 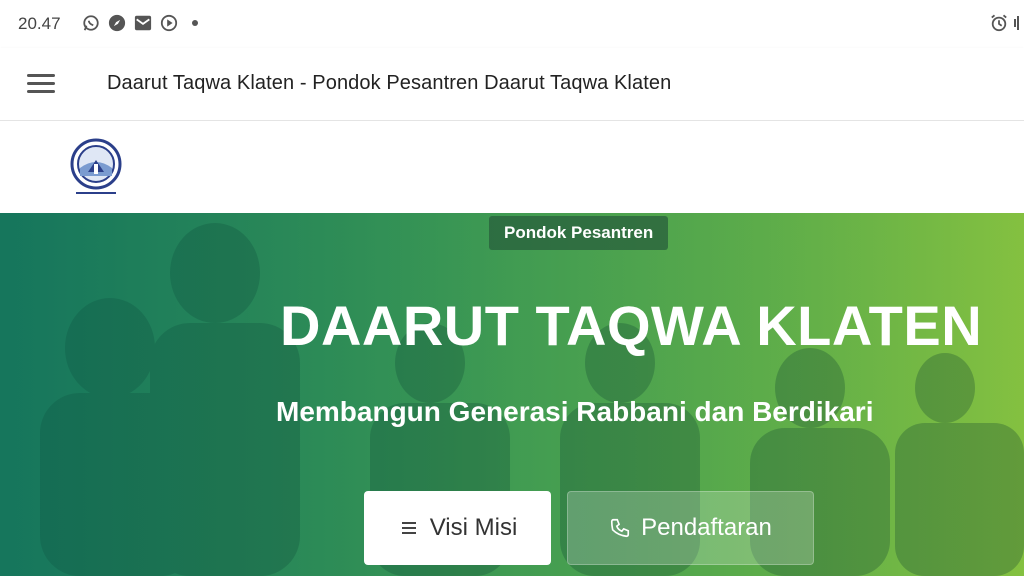 I want to click on pendaftaran-label: Pendaftaran, so click(x=706, y=527).